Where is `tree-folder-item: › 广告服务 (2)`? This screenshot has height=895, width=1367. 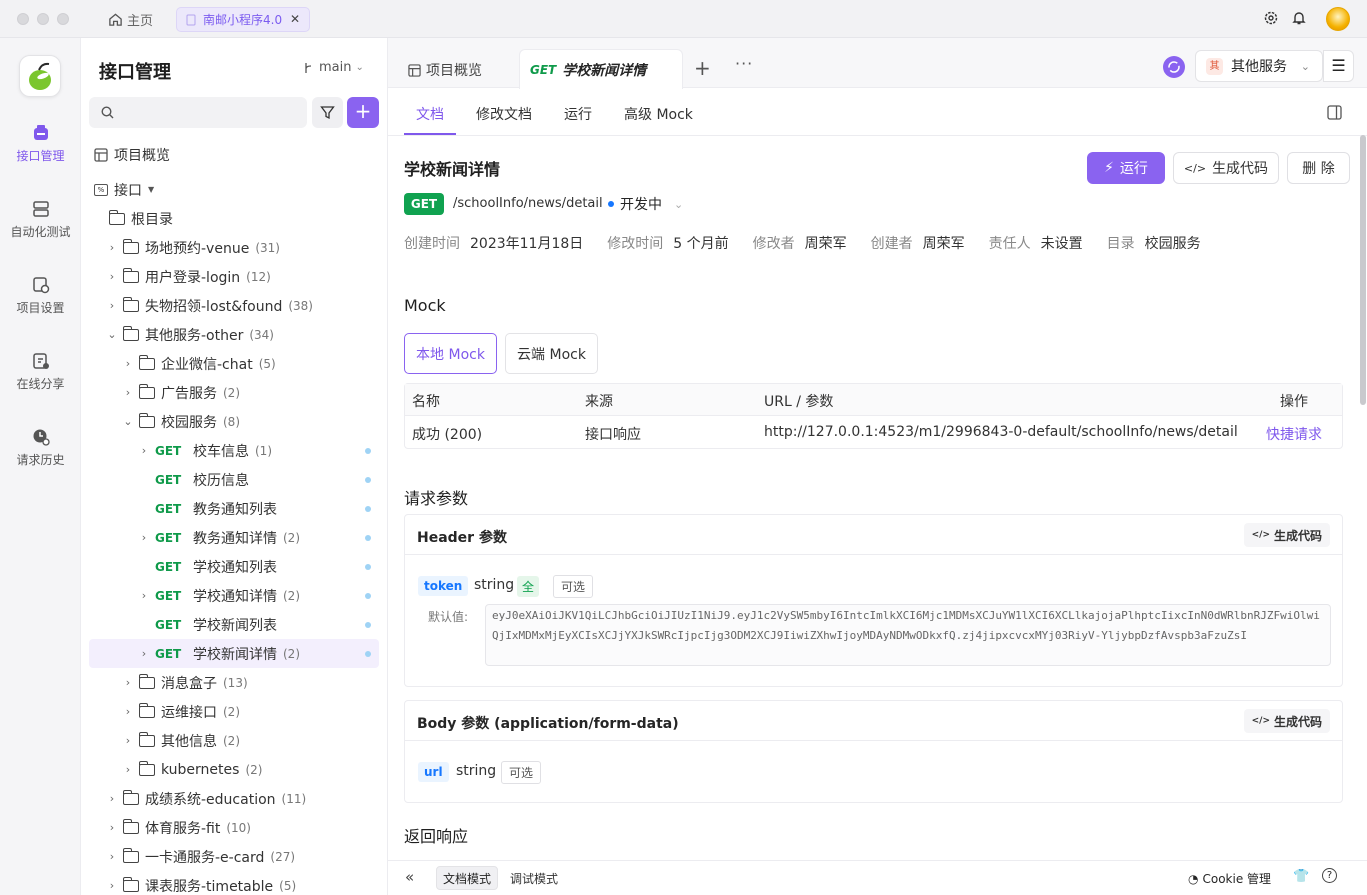 tree-folder-item: › 广告服务 (2) is located at coordinates (234, 392).